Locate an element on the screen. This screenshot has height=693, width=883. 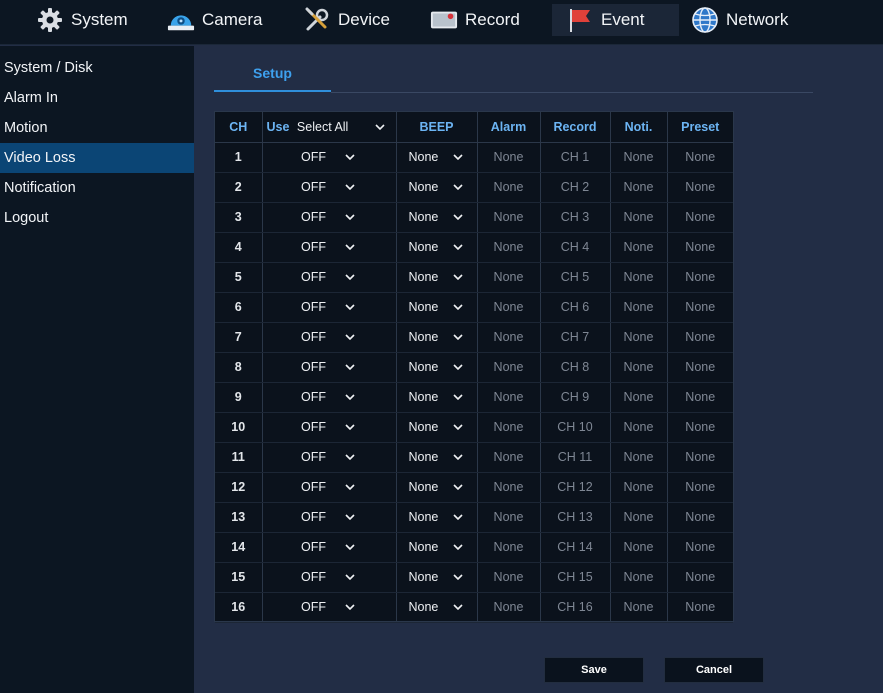
cell-record: CH 3 is located at coordinates (575, 217).